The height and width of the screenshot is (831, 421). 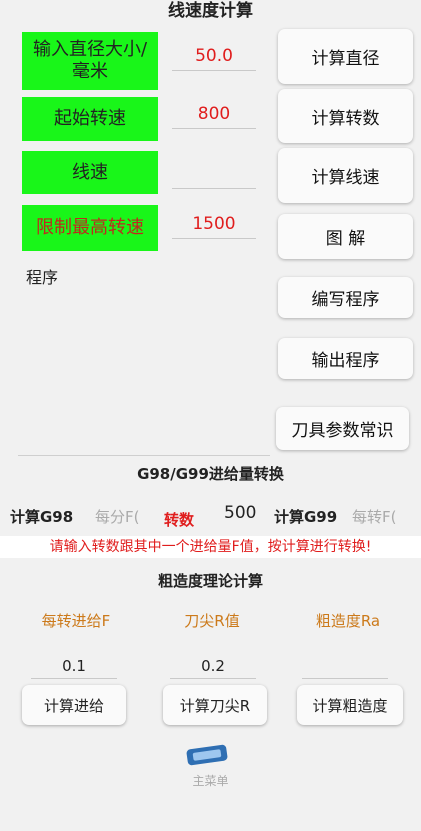 What do you see at coordinates (215, 705) in the screenshot?
I see `calc-radius-button: 计算刀尖R` at bounding box center [215, 705].